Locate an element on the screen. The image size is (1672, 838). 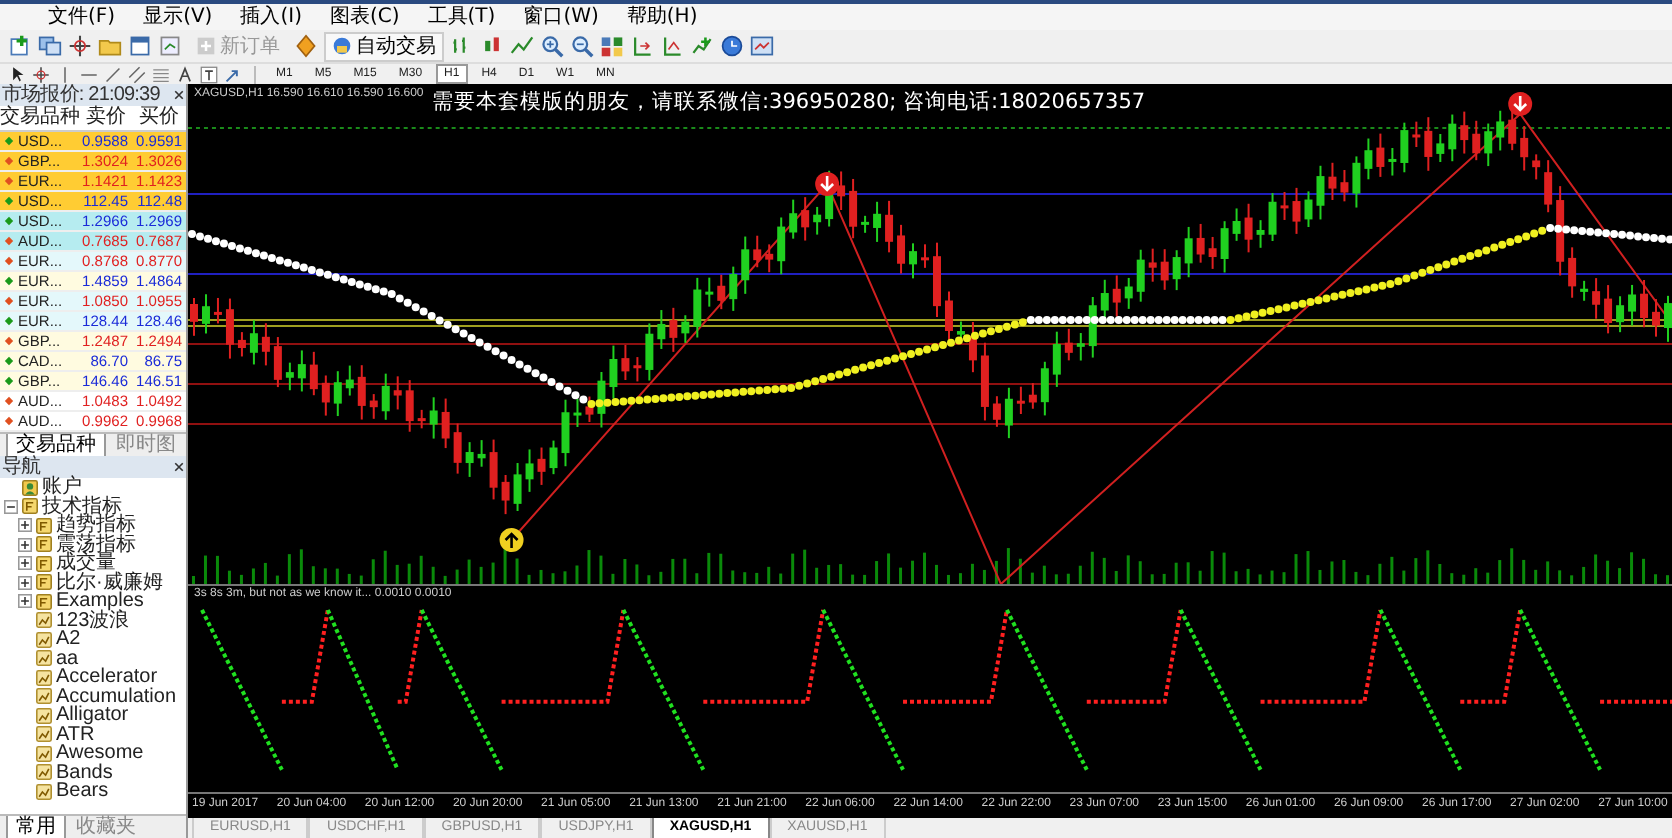
navigator-item: Accumulation is located at coordinates (116, 696).